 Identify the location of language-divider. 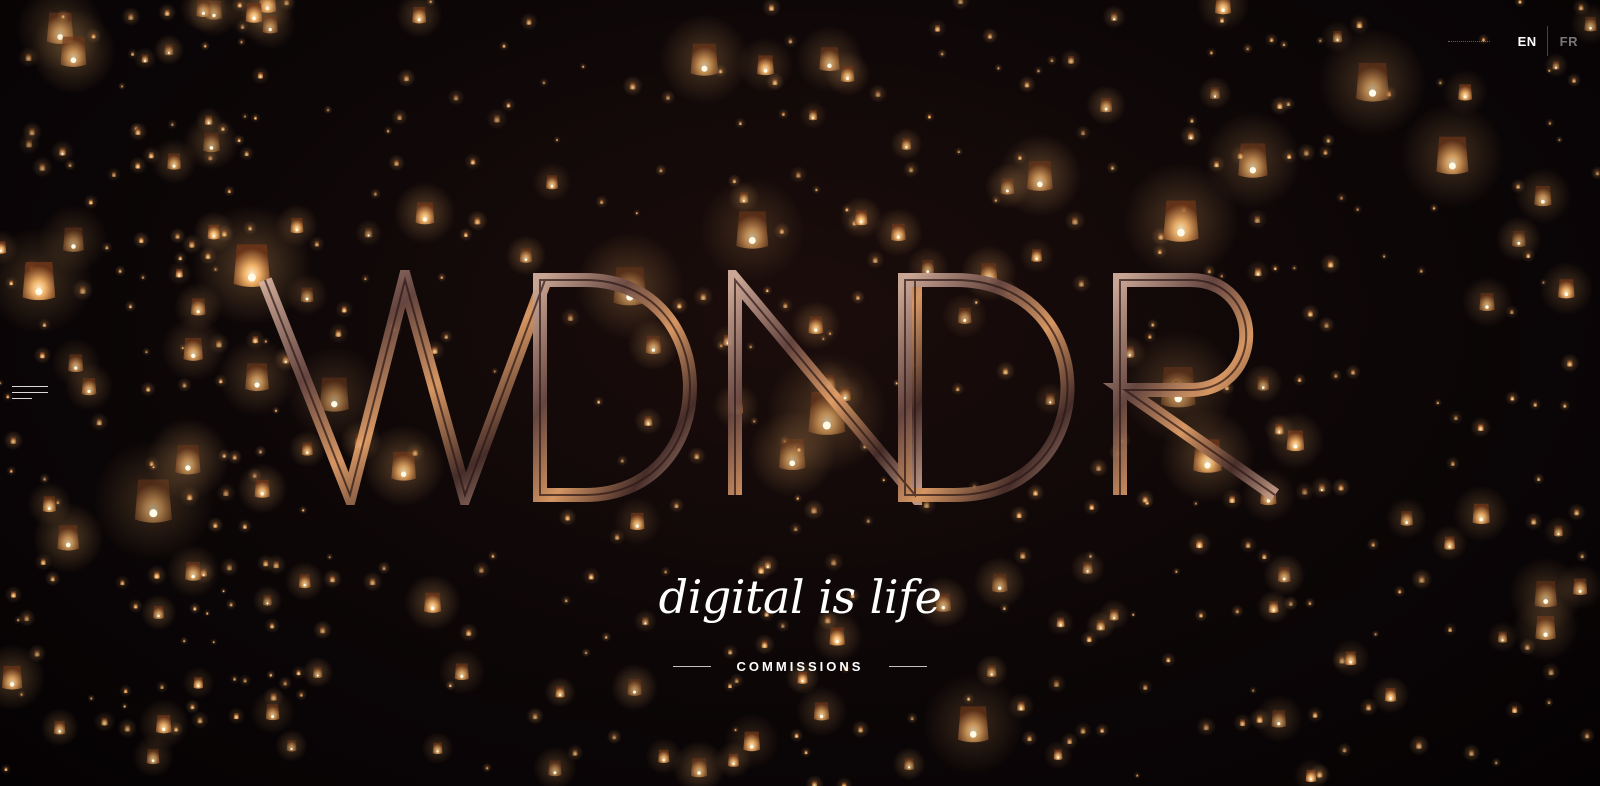
(1468, 41).